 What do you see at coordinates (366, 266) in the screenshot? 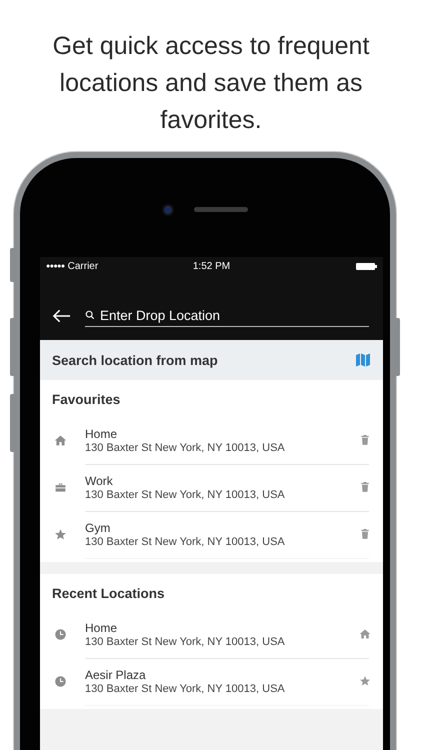
I see `battery-icon` at bounding box center [366, 266].